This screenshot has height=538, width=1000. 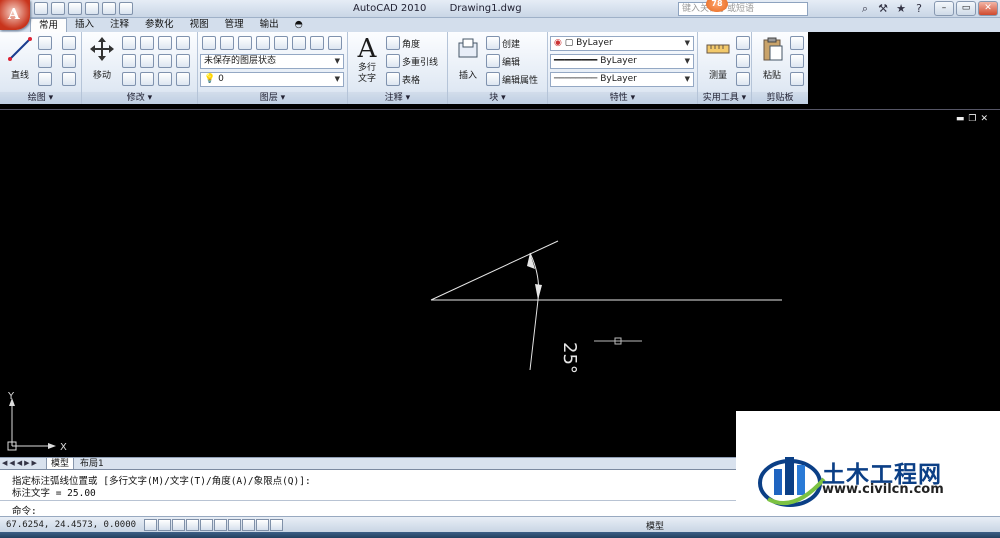 What do you see at coordinates (147, 79) in the screenshot?
I see `offset-icon` at bounding box center [147, 79].